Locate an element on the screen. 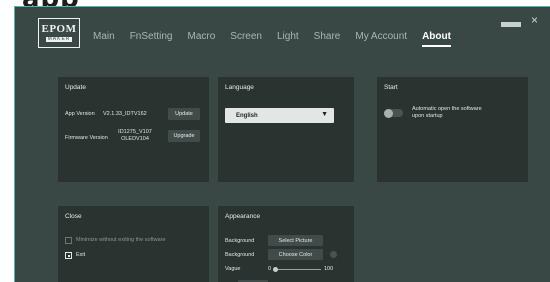  language-selected-value: English is located at coordinates (247, 115).